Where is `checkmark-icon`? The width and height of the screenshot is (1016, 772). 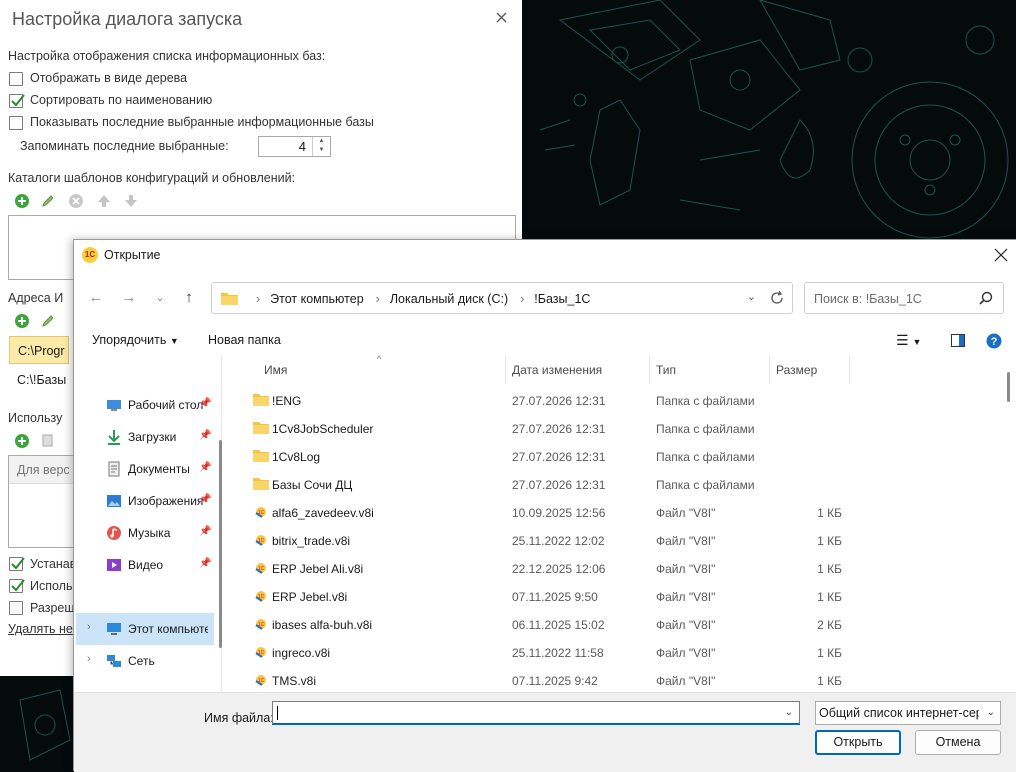
checkmark-icon is located at coordinates (18, 563).